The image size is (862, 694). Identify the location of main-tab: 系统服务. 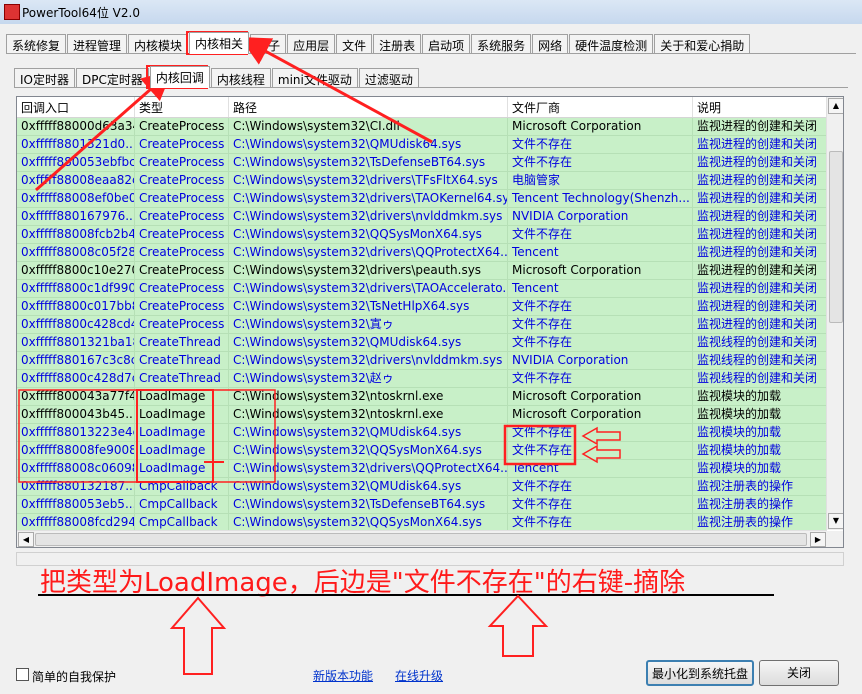
(501, 44).